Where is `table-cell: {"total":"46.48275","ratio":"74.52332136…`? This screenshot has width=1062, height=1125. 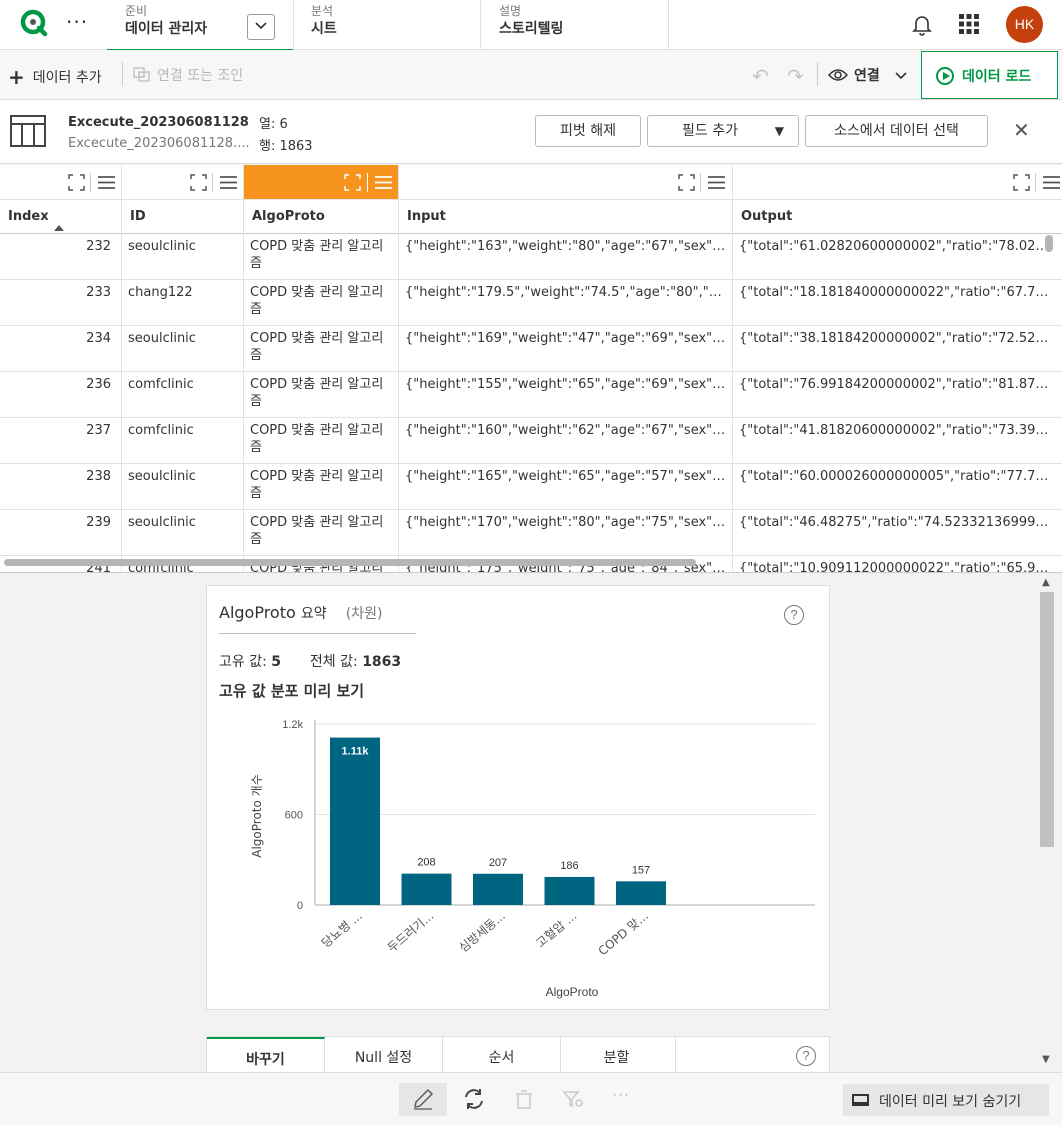
table-cell: {"total":"46.48275","ratio":"74.52332136… is located at coordinates (897, 533).